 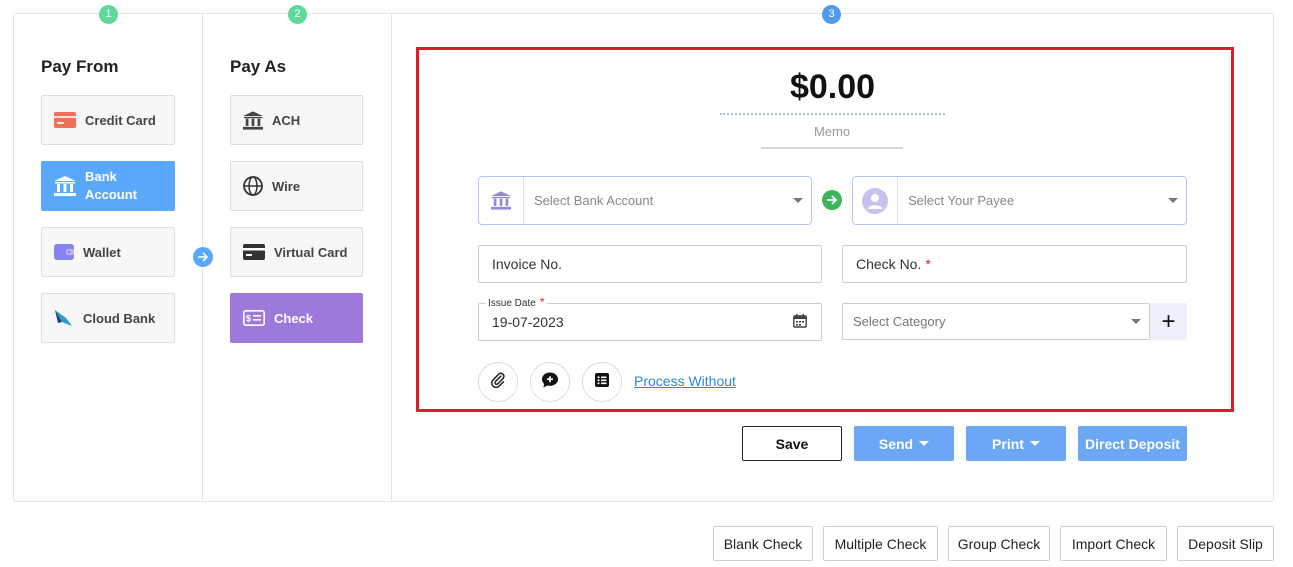 What do you see at coordinates (999, 543) in the screenshot?
I see `group-check-button: Group Check` at bounding box center [999, 543].